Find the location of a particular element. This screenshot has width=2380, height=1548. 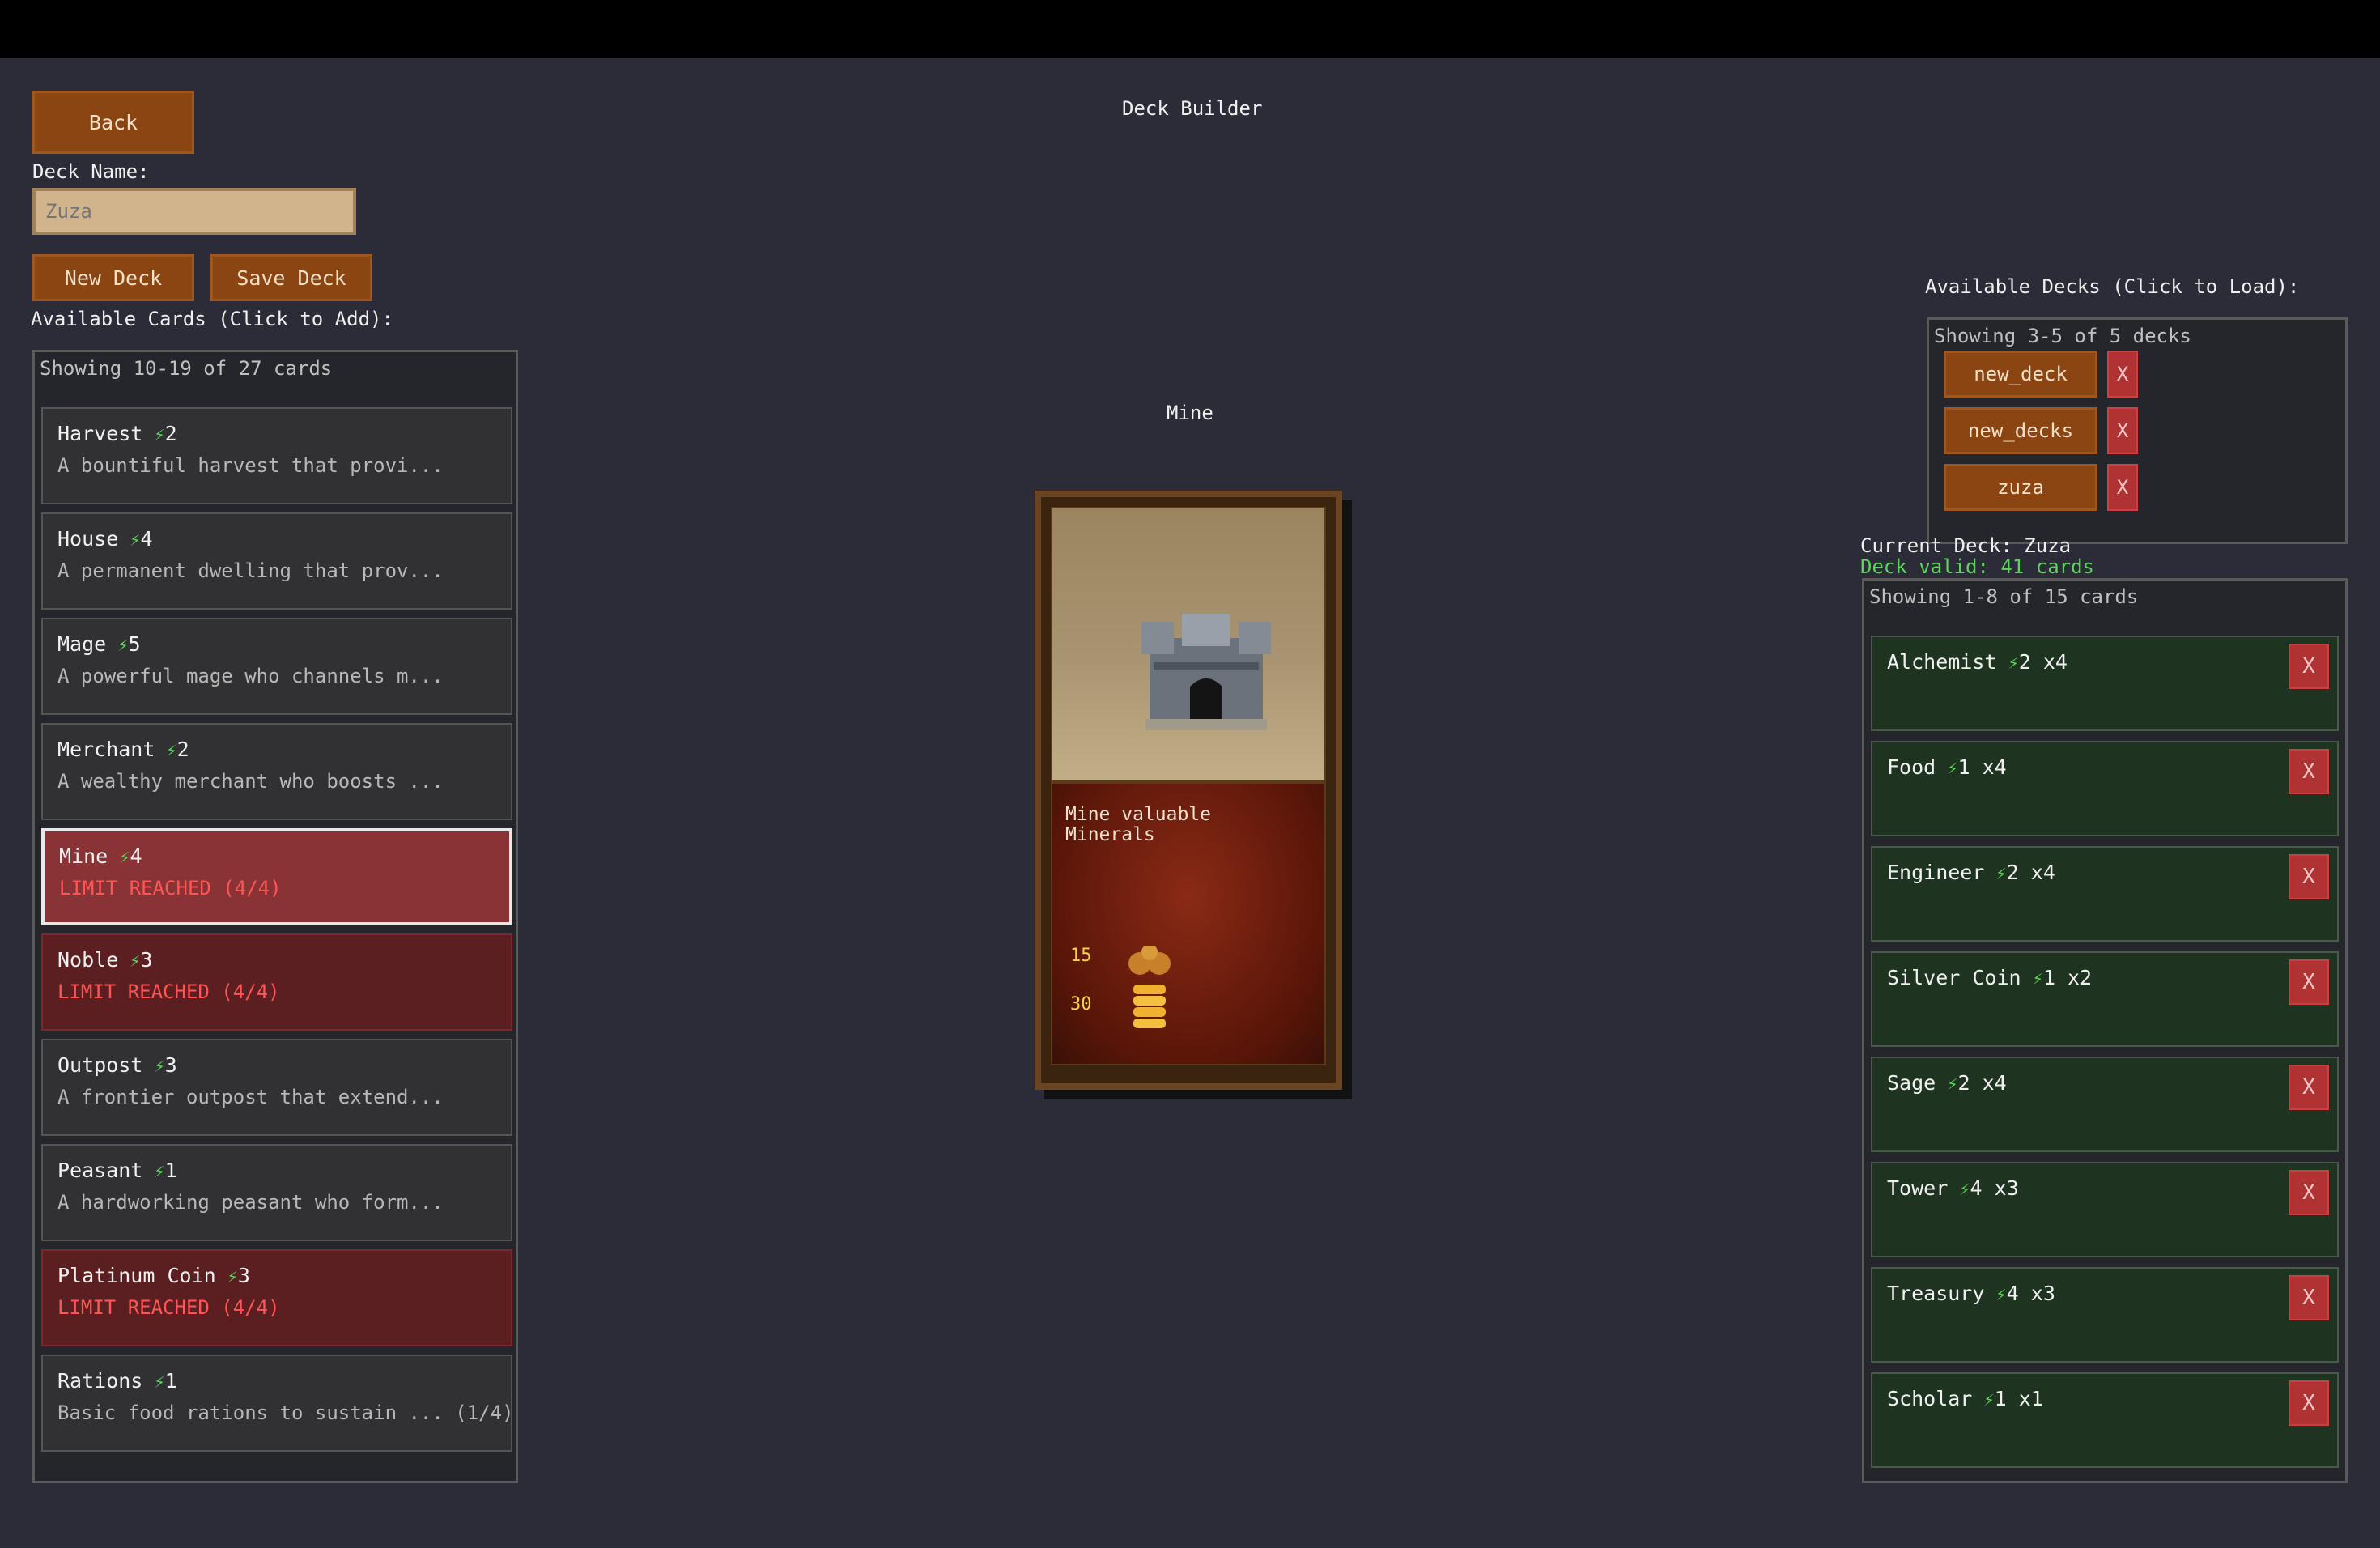

card-name: Mage ⚡5 is located at coordinates (99, 644).